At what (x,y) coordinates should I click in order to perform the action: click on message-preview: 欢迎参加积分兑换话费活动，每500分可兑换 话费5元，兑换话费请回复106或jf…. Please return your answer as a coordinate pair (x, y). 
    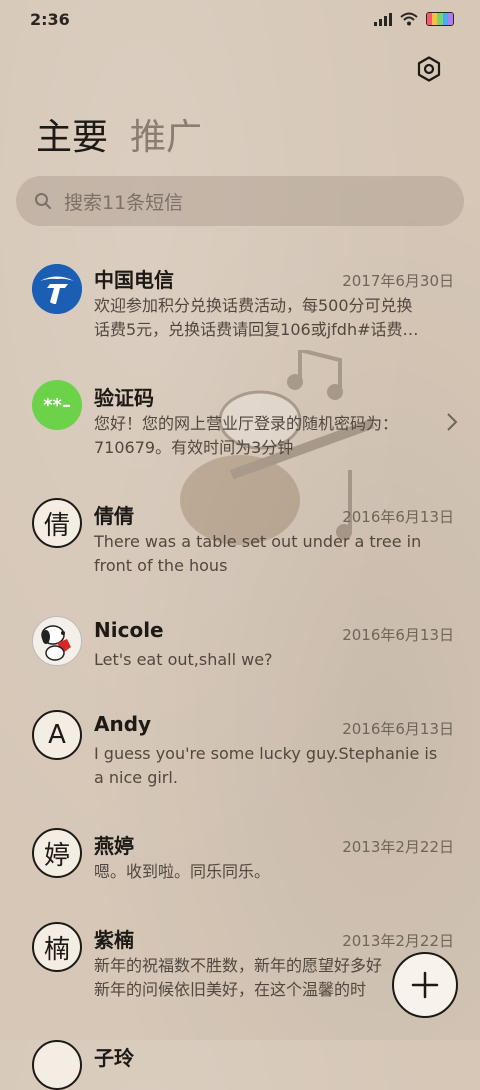
    Looking at the image, I should click on (256, 317).